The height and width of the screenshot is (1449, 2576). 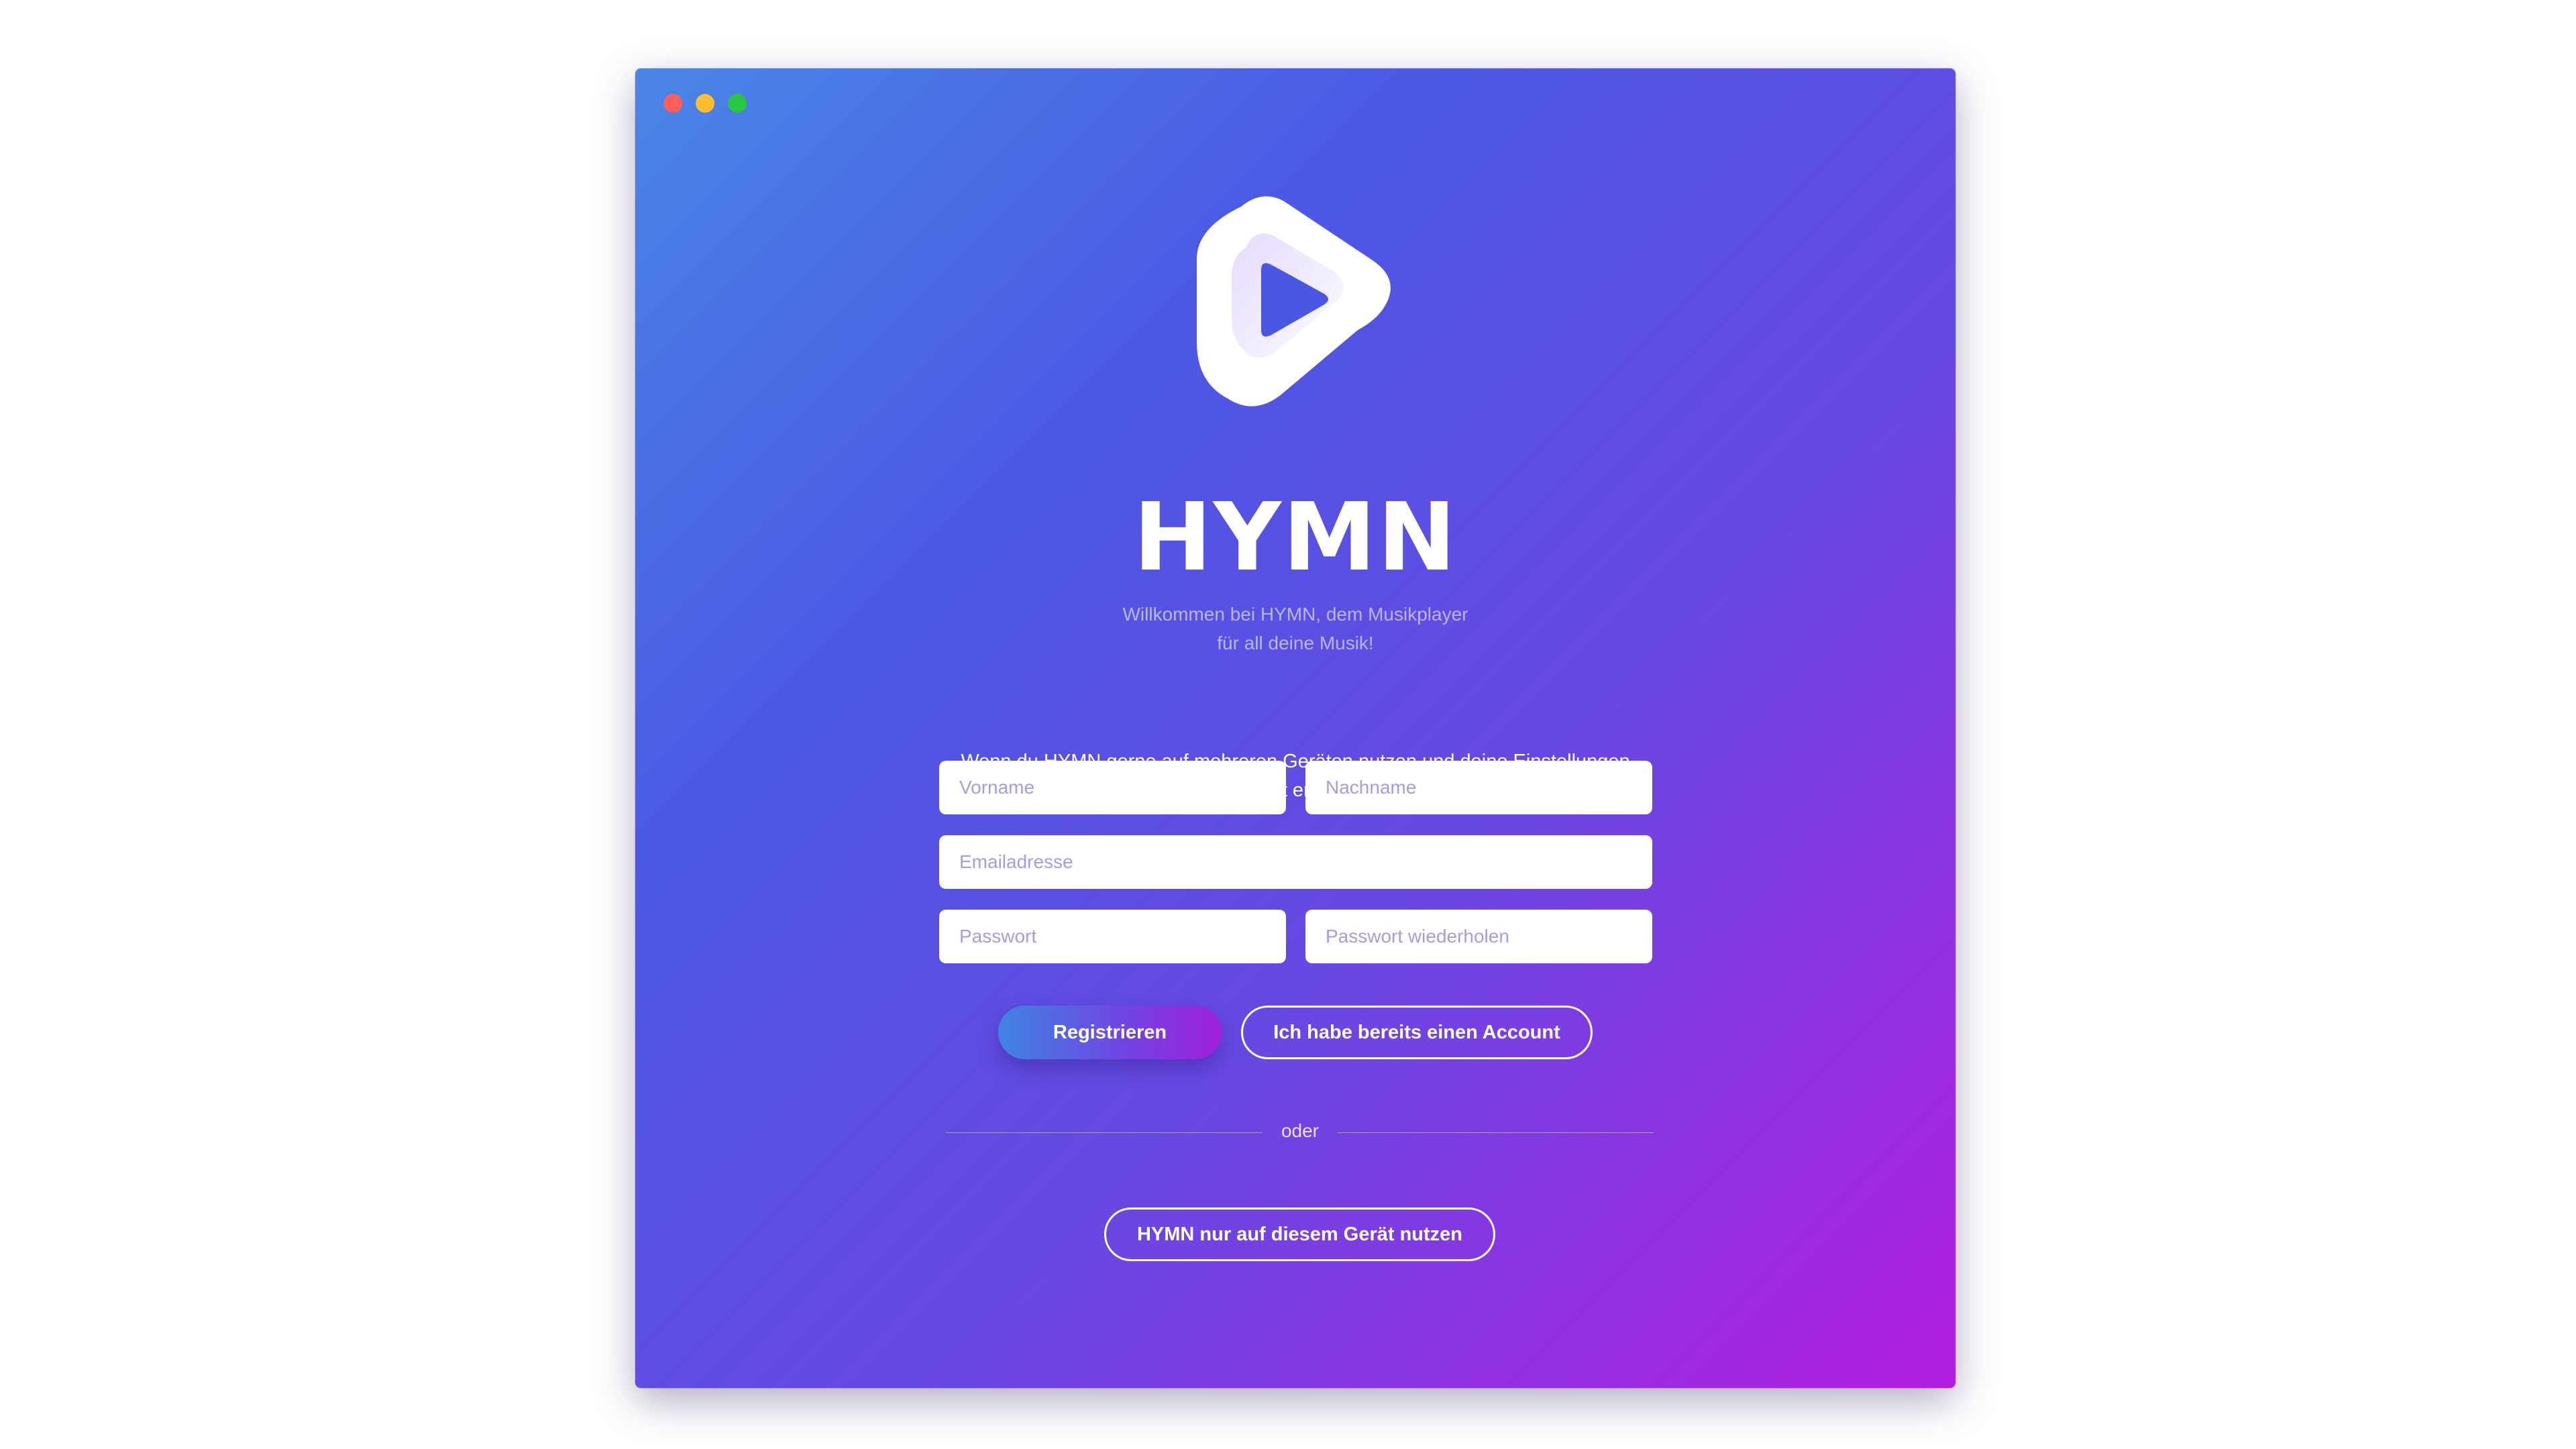 What do you see at coordinates (1478, 936) in the screenshot?
I see `password-repeat-input` at bounding box center [1478, 936].